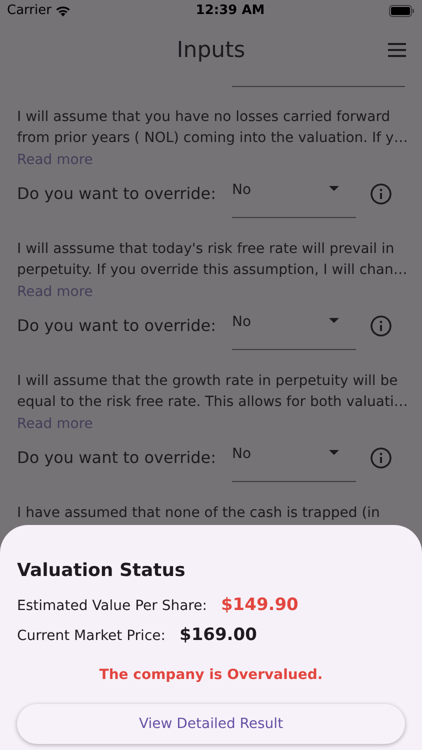  I want to click on view-detailed-result-button: View Detailed Result, so click(211, 724).